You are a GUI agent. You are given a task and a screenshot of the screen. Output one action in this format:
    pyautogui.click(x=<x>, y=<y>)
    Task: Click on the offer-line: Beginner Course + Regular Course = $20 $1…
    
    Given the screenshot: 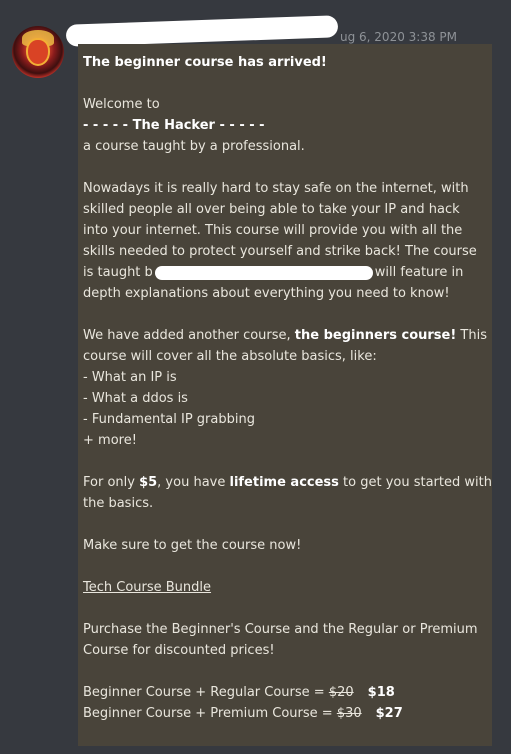 What is the action you would take?
    pyautogui.click(x=285, y=692)
    